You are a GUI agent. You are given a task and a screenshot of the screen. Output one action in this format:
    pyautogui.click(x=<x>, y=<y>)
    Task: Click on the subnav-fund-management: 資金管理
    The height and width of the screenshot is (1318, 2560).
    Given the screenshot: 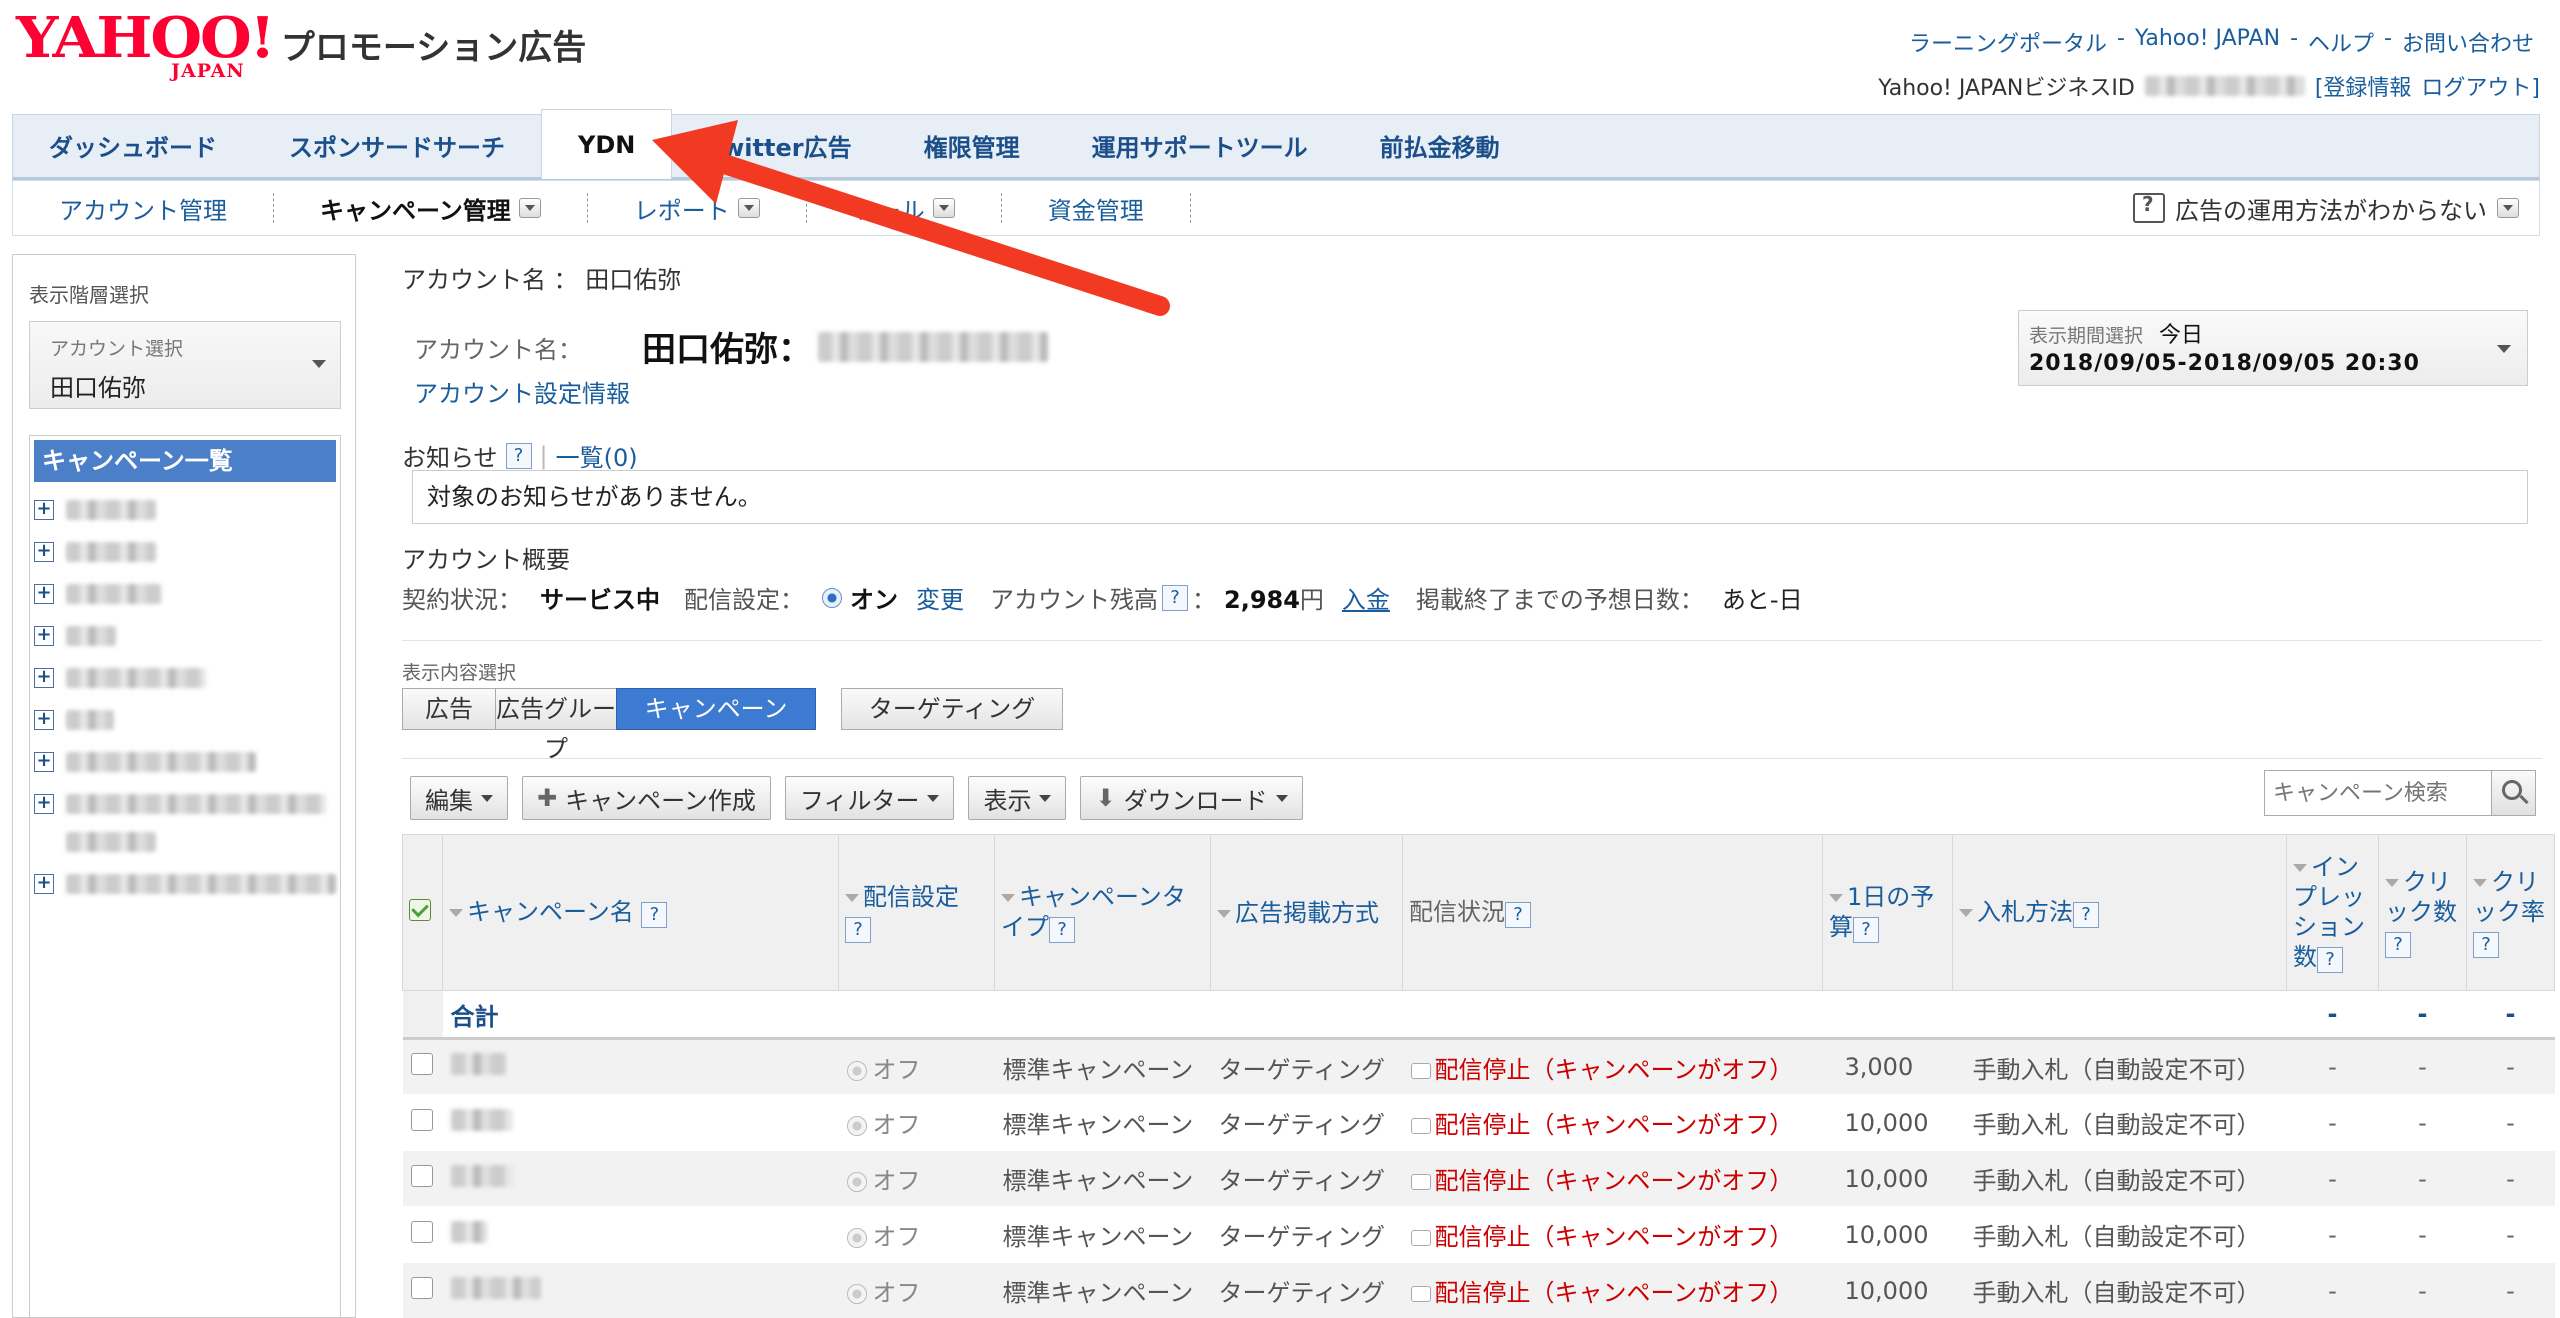 What is the action you would take?
    pyautogui.click(x=1096, y=209)
    